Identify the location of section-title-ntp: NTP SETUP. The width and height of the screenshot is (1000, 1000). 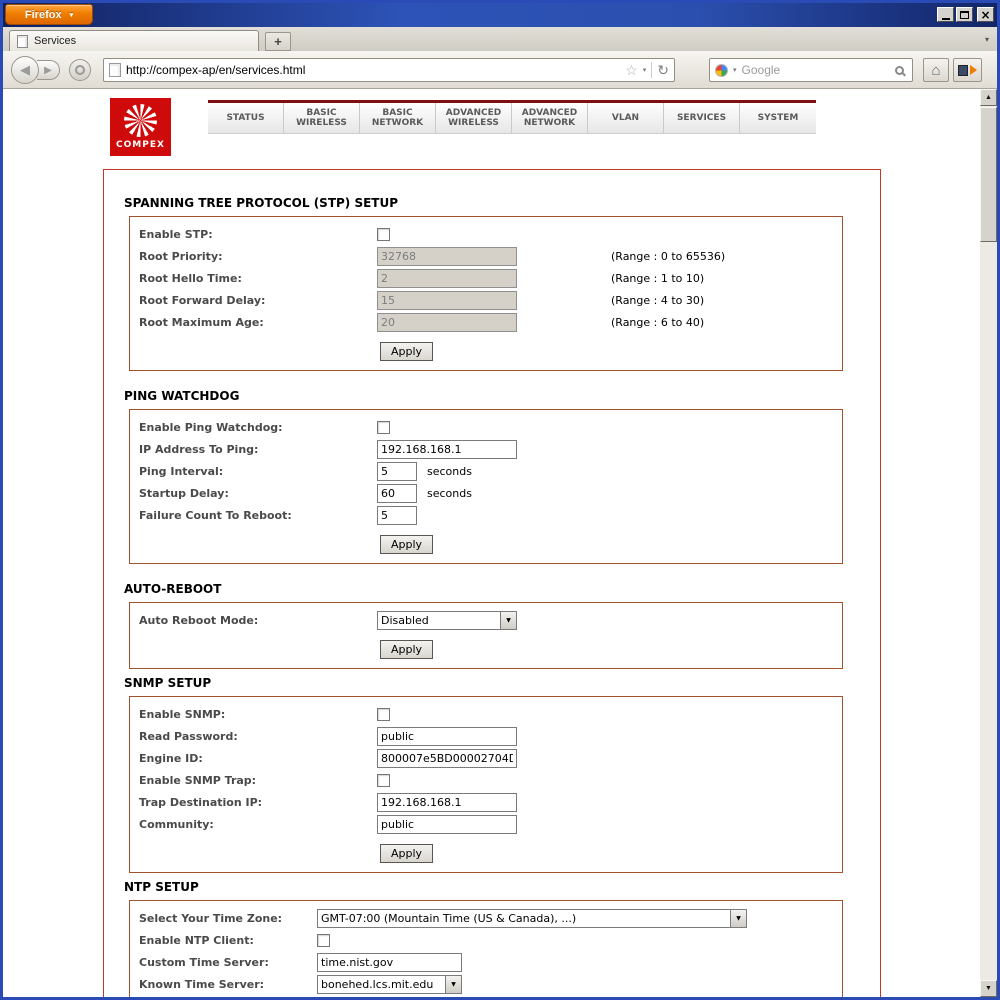
(161, 887).